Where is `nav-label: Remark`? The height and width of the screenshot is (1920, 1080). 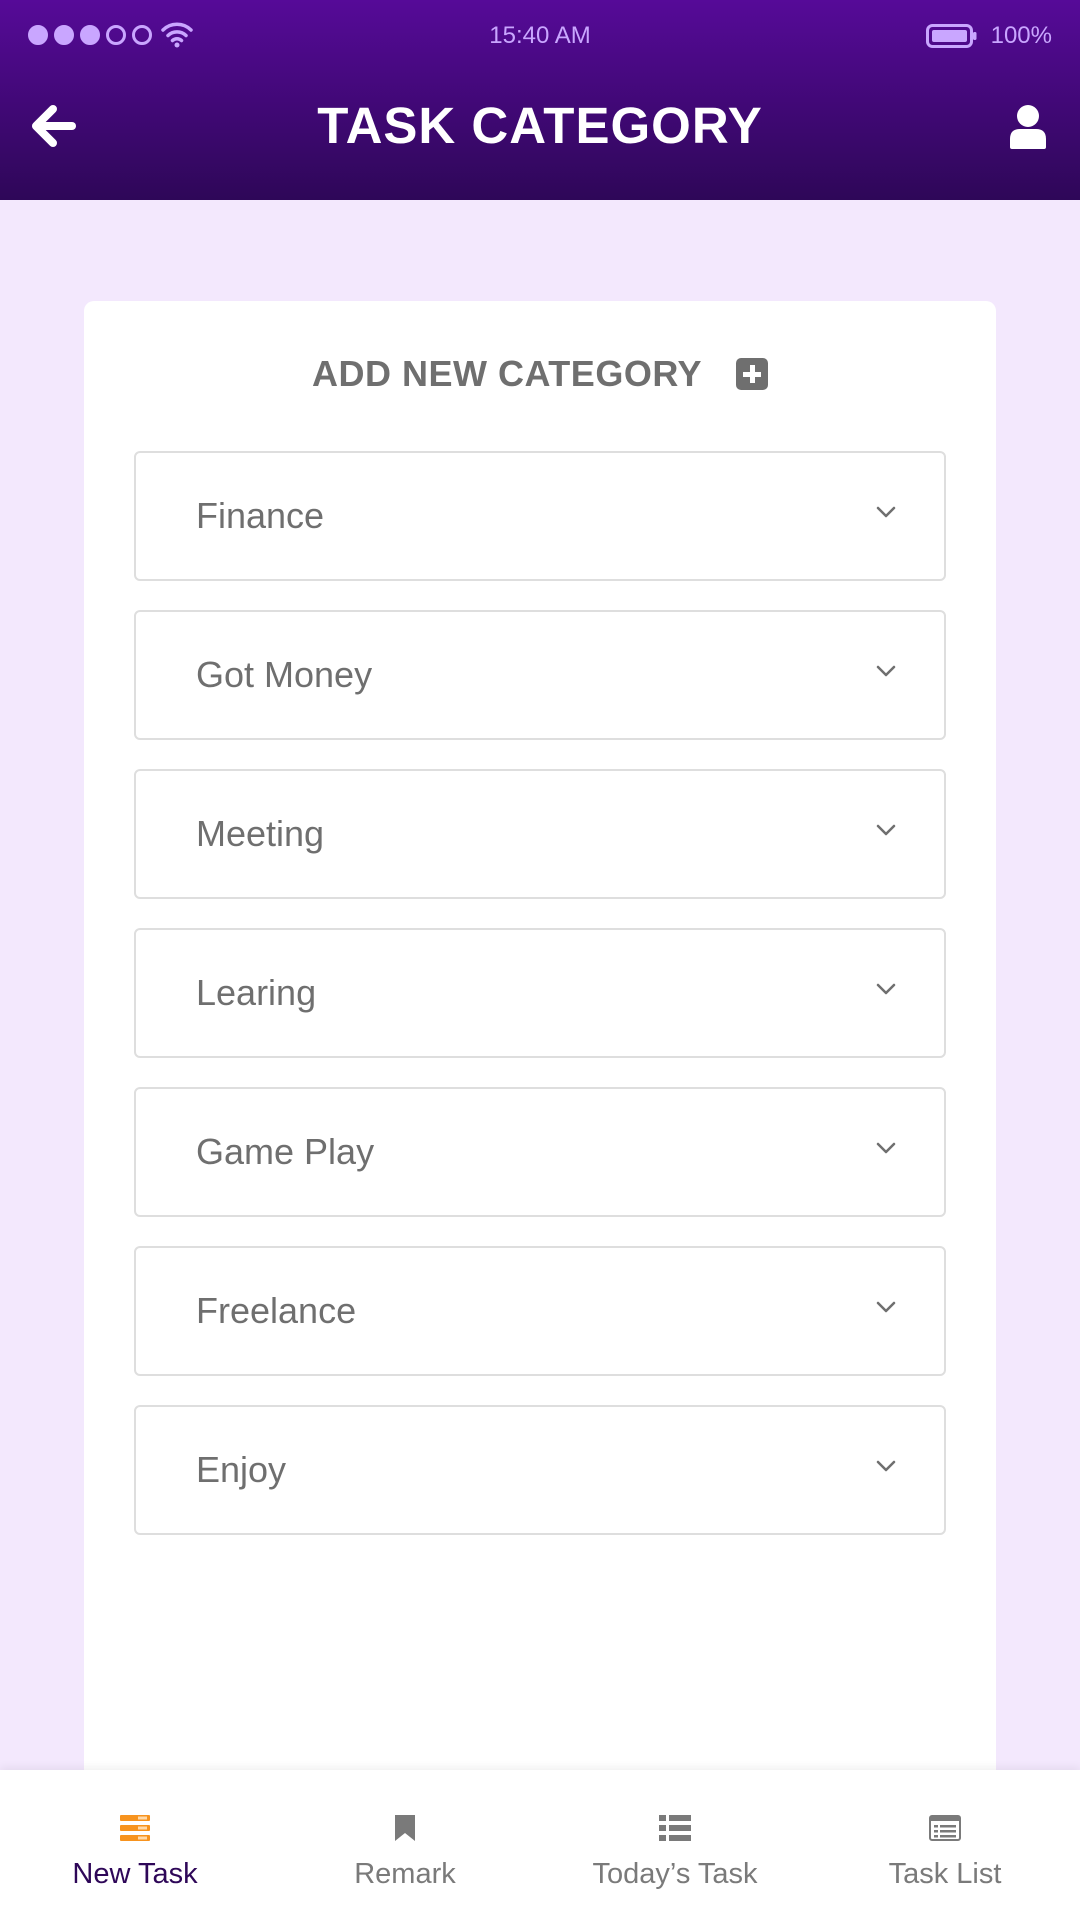 nav-label: Remark is located at coordinates (405, 1874).